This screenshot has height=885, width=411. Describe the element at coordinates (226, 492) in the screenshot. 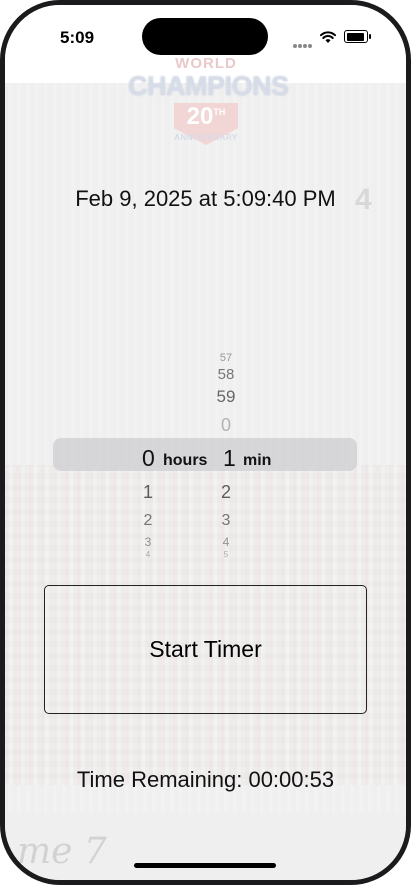

I see `minute-option: 2` at that location.